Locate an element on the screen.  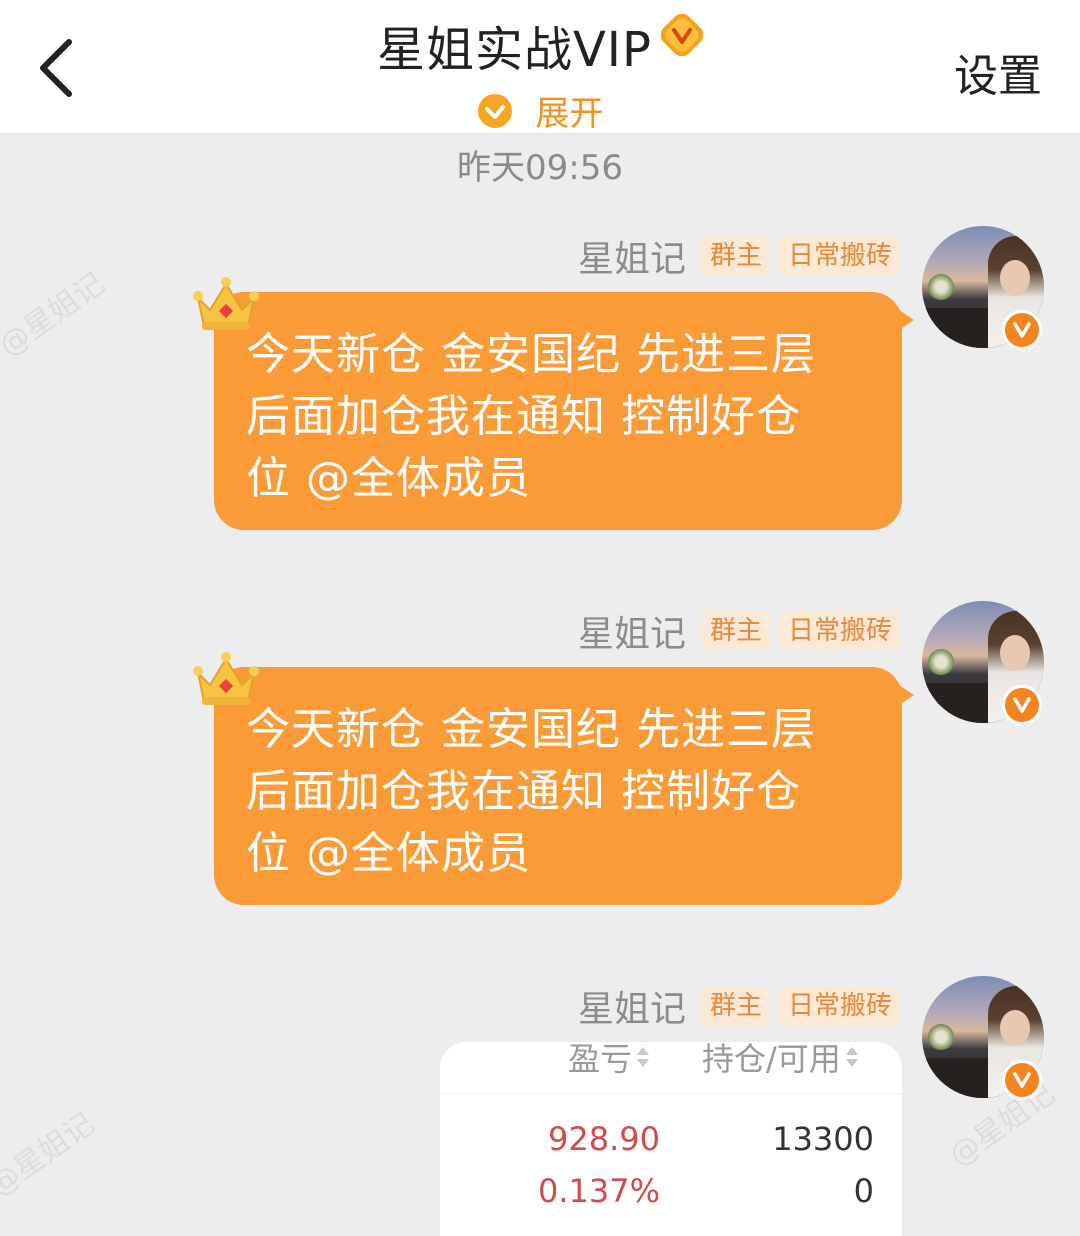
check-circle-icon is located at coordinates (494, 110).